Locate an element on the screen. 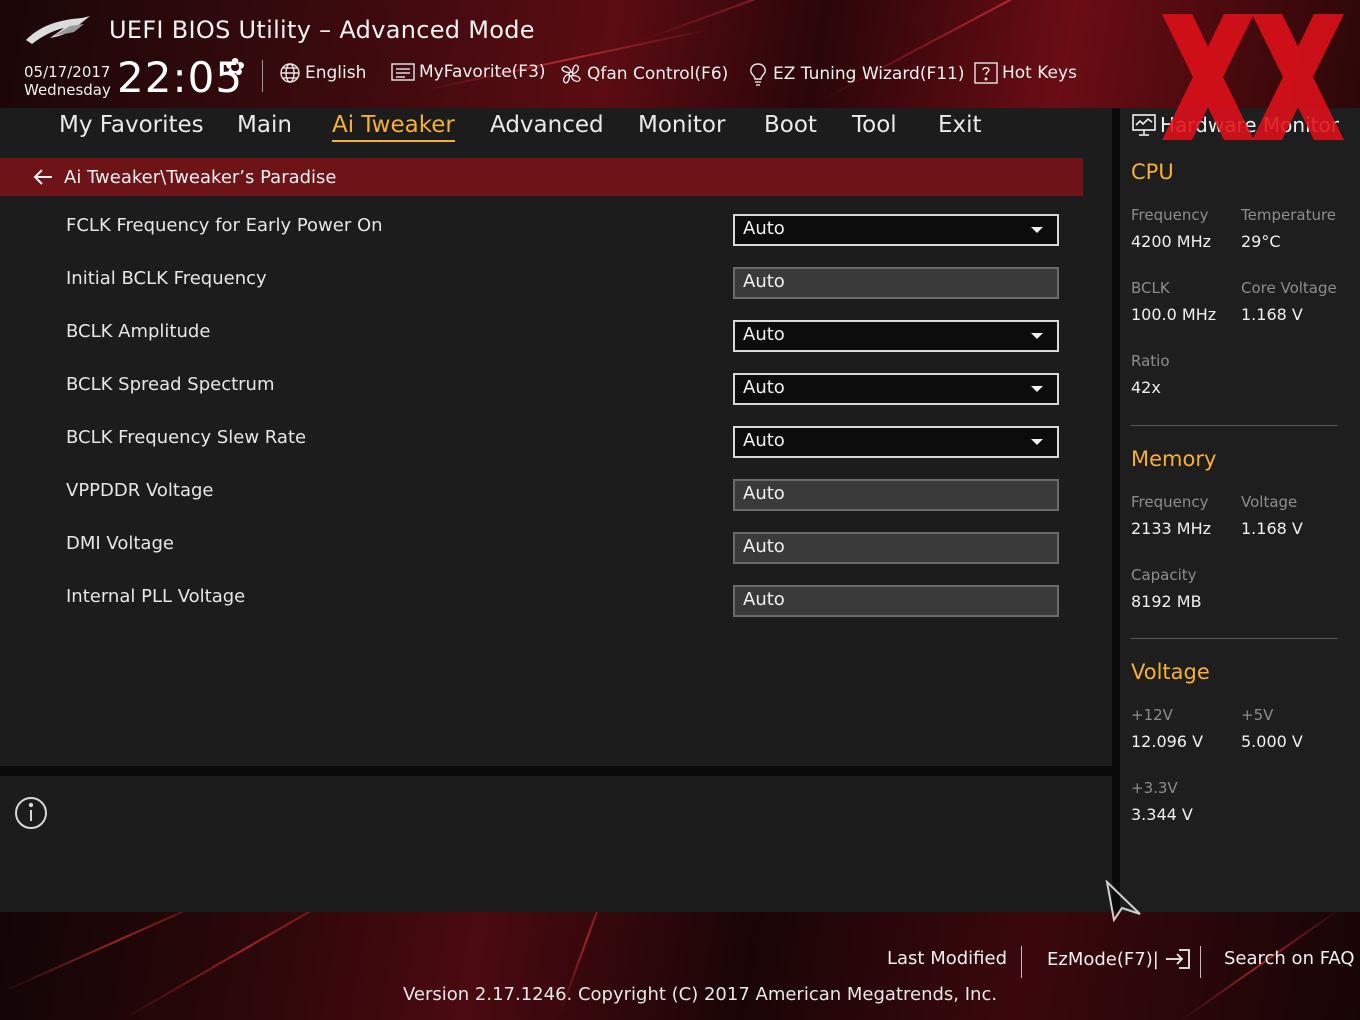  lightbulb-icon is located at coordinates (758, 74).